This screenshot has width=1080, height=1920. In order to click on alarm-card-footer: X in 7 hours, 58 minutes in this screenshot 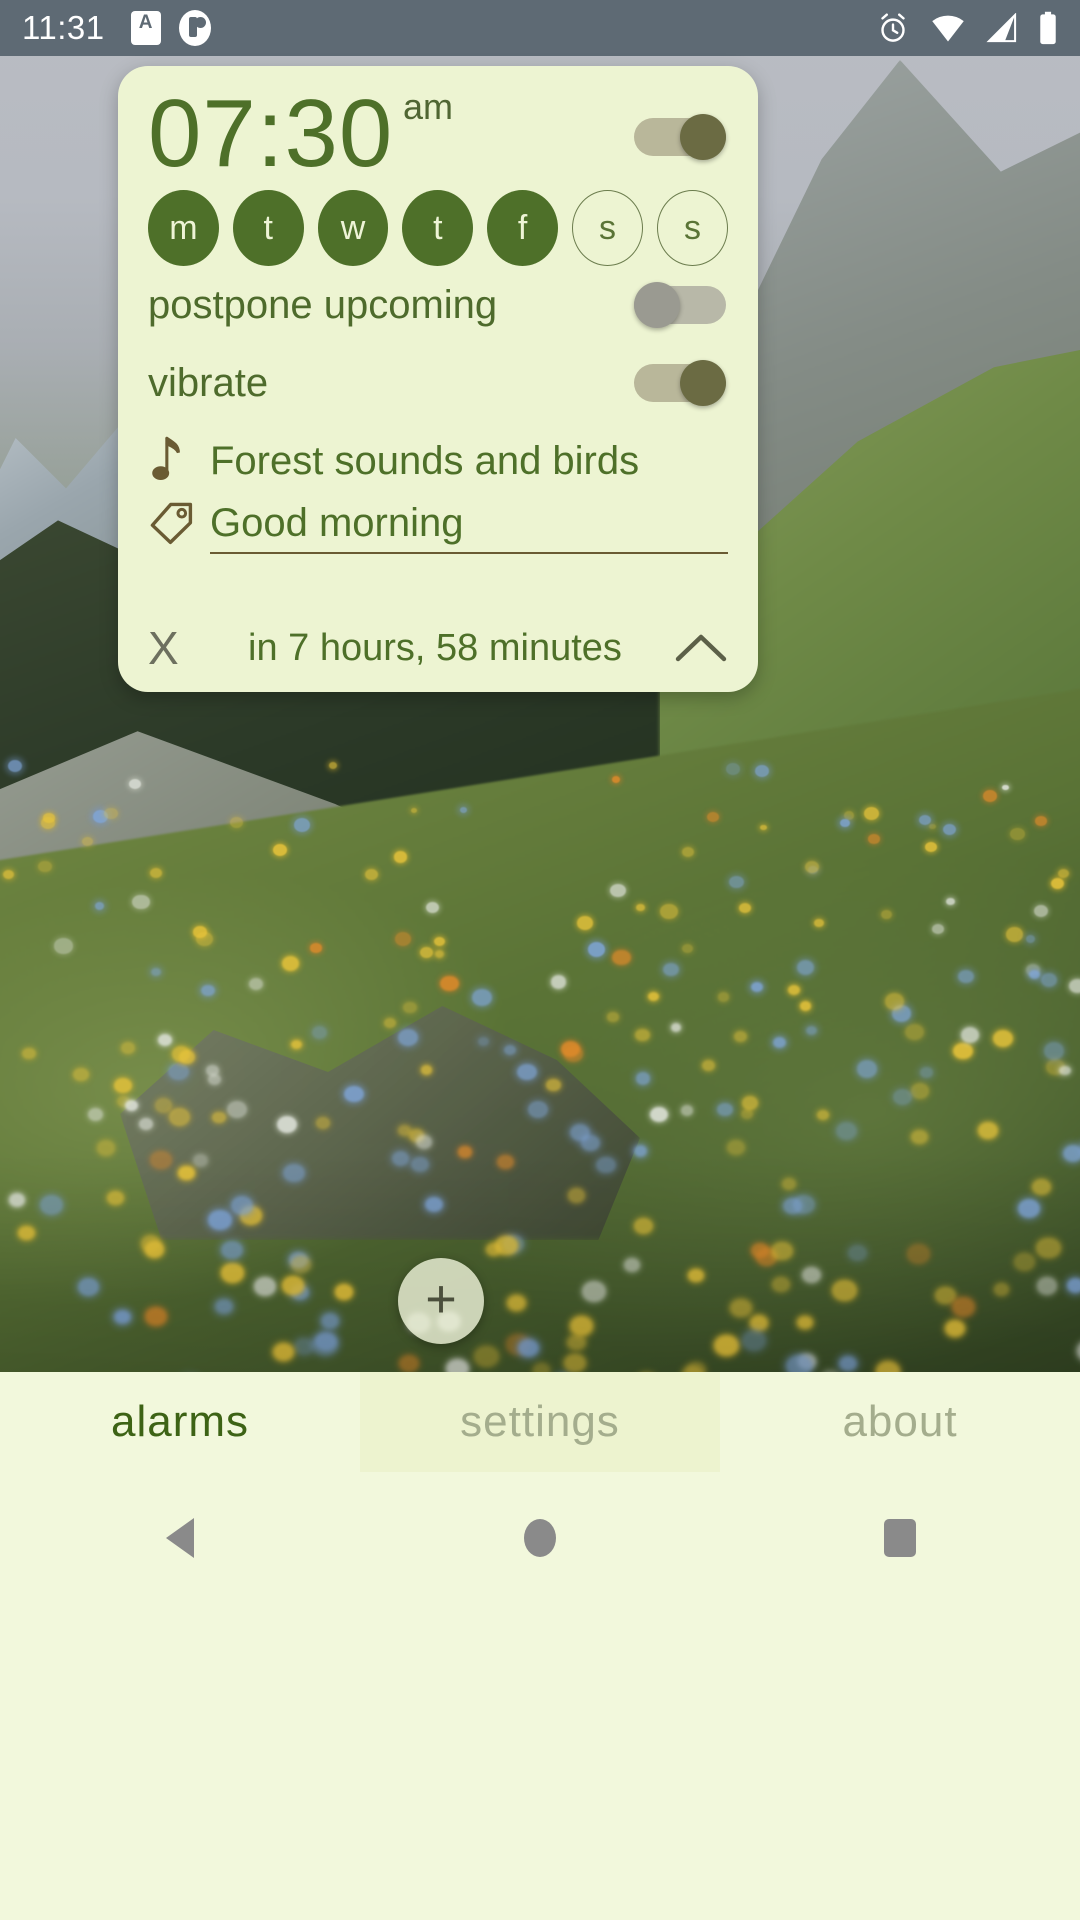, I will do `click(438, 648)`.